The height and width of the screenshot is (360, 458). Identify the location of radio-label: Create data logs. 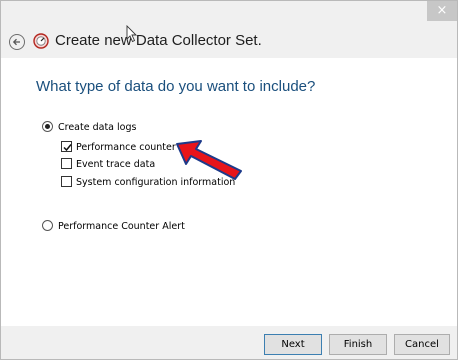
(97, 127).